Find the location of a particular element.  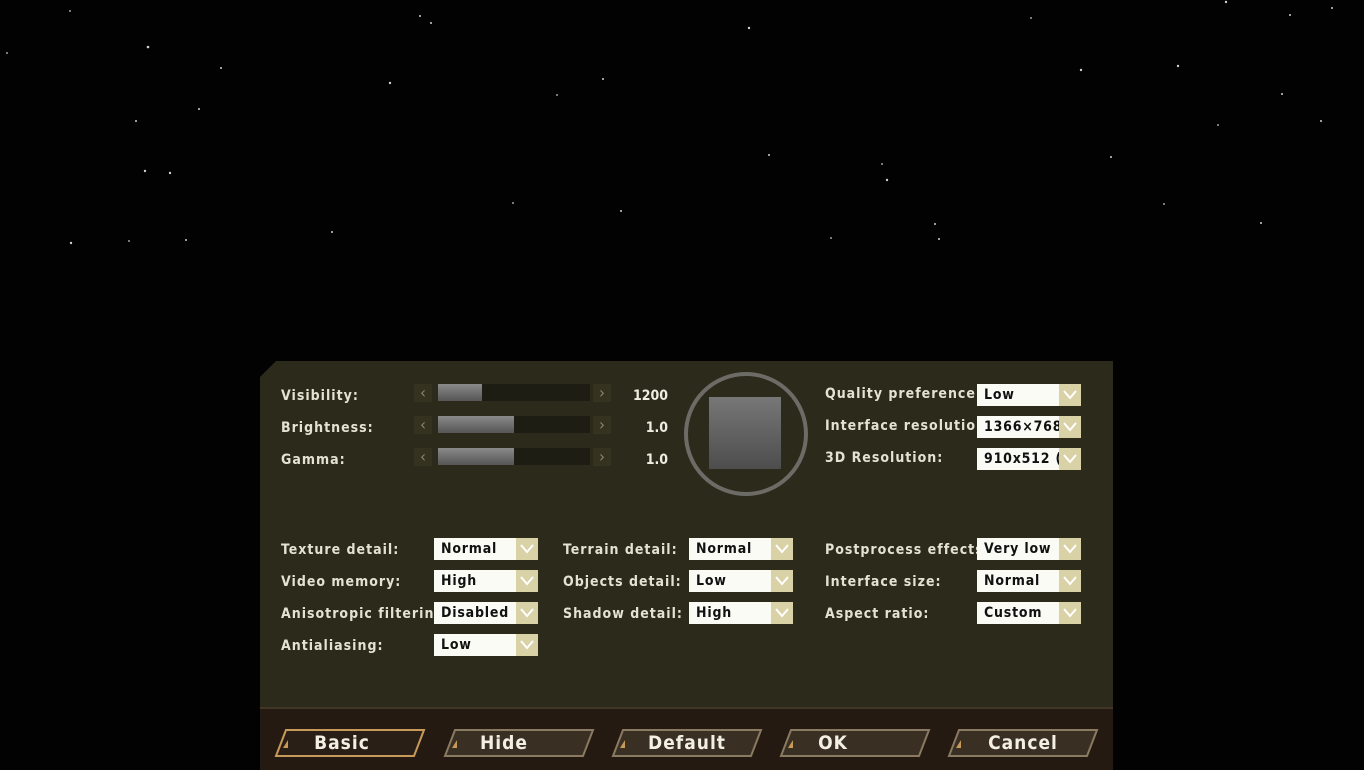

default-button-label: Default is located at coordinates (687, 743).